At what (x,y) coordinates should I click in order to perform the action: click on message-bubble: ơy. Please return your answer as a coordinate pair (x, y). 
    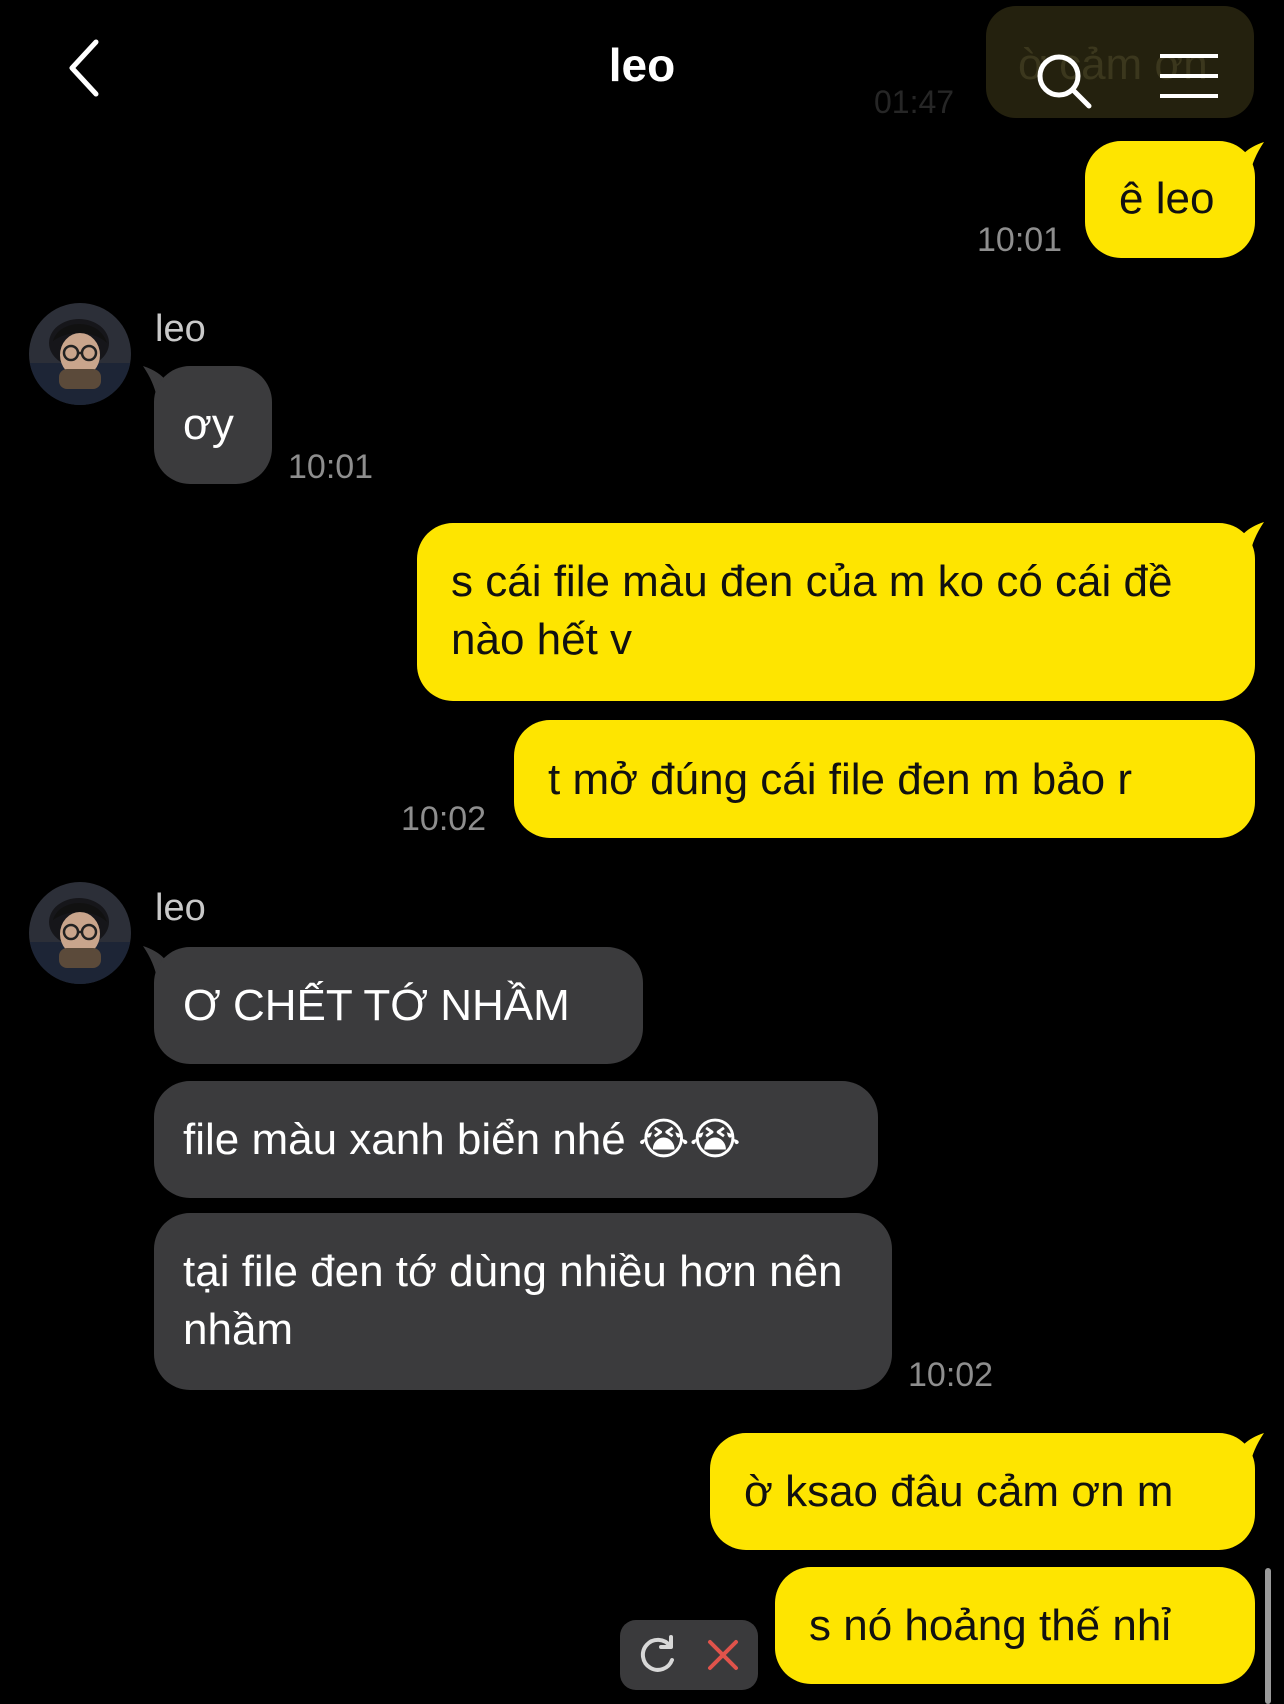
    Looking at the image, I should click on (213, 425).